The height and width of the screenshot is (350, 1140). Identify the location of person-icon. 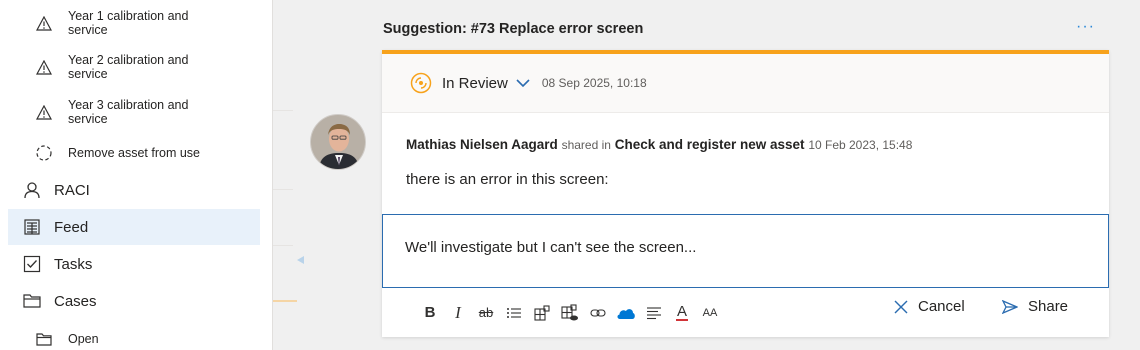
(32, 190).